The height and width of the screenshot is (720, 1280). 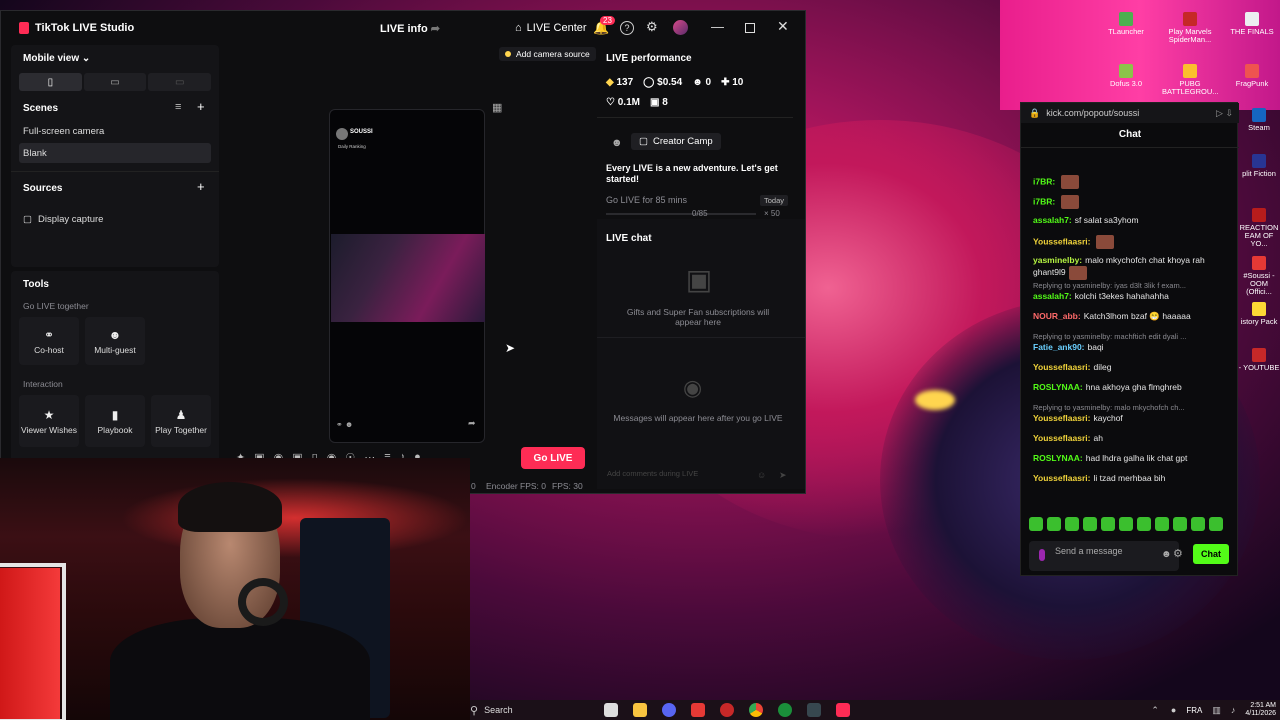 What do you see at coordinates (785, 710) in the screenshot?
I see `xbox-icon` at bounding box center [785, 710].